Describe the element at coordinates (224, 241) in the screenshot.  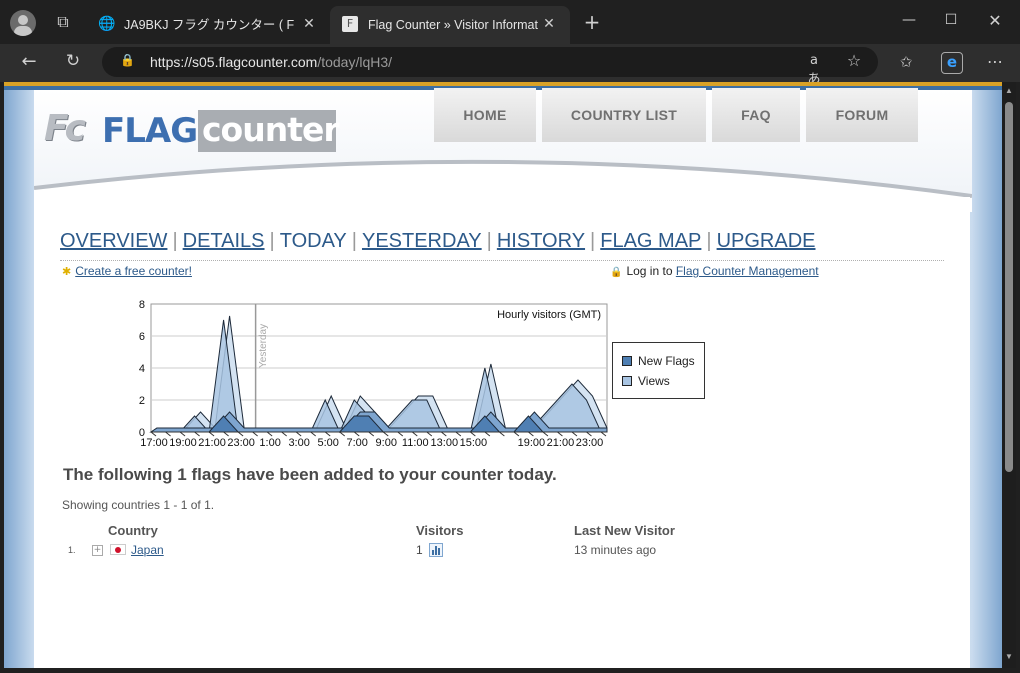
I see `tab-details: DETAILS` at that location.